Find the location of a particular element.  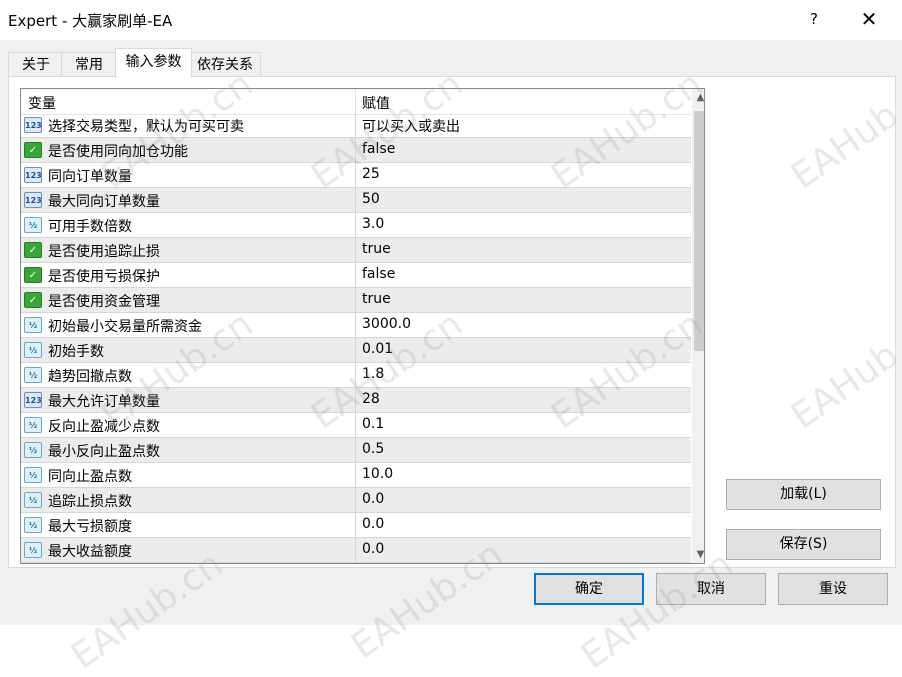

value-column-header: 赋值 is located at coordinates (376, 103).